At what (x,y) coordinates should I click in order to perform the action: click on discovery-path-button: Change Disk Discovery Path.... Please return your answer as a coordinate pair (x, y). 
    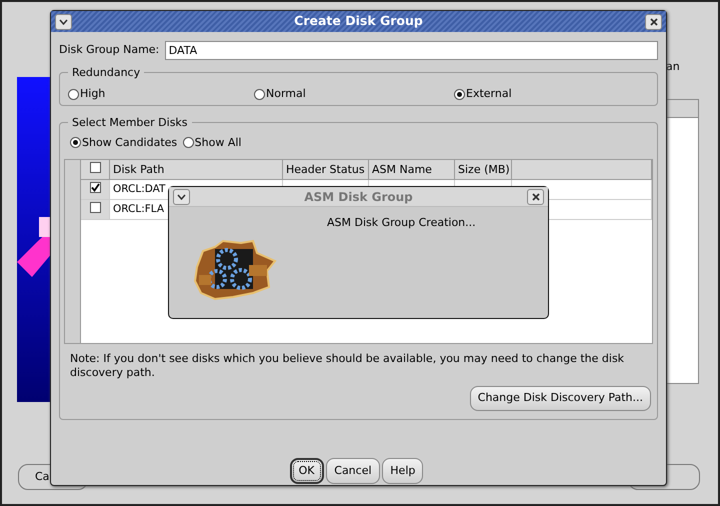
    Looking at the image, I should click on (560, 398).